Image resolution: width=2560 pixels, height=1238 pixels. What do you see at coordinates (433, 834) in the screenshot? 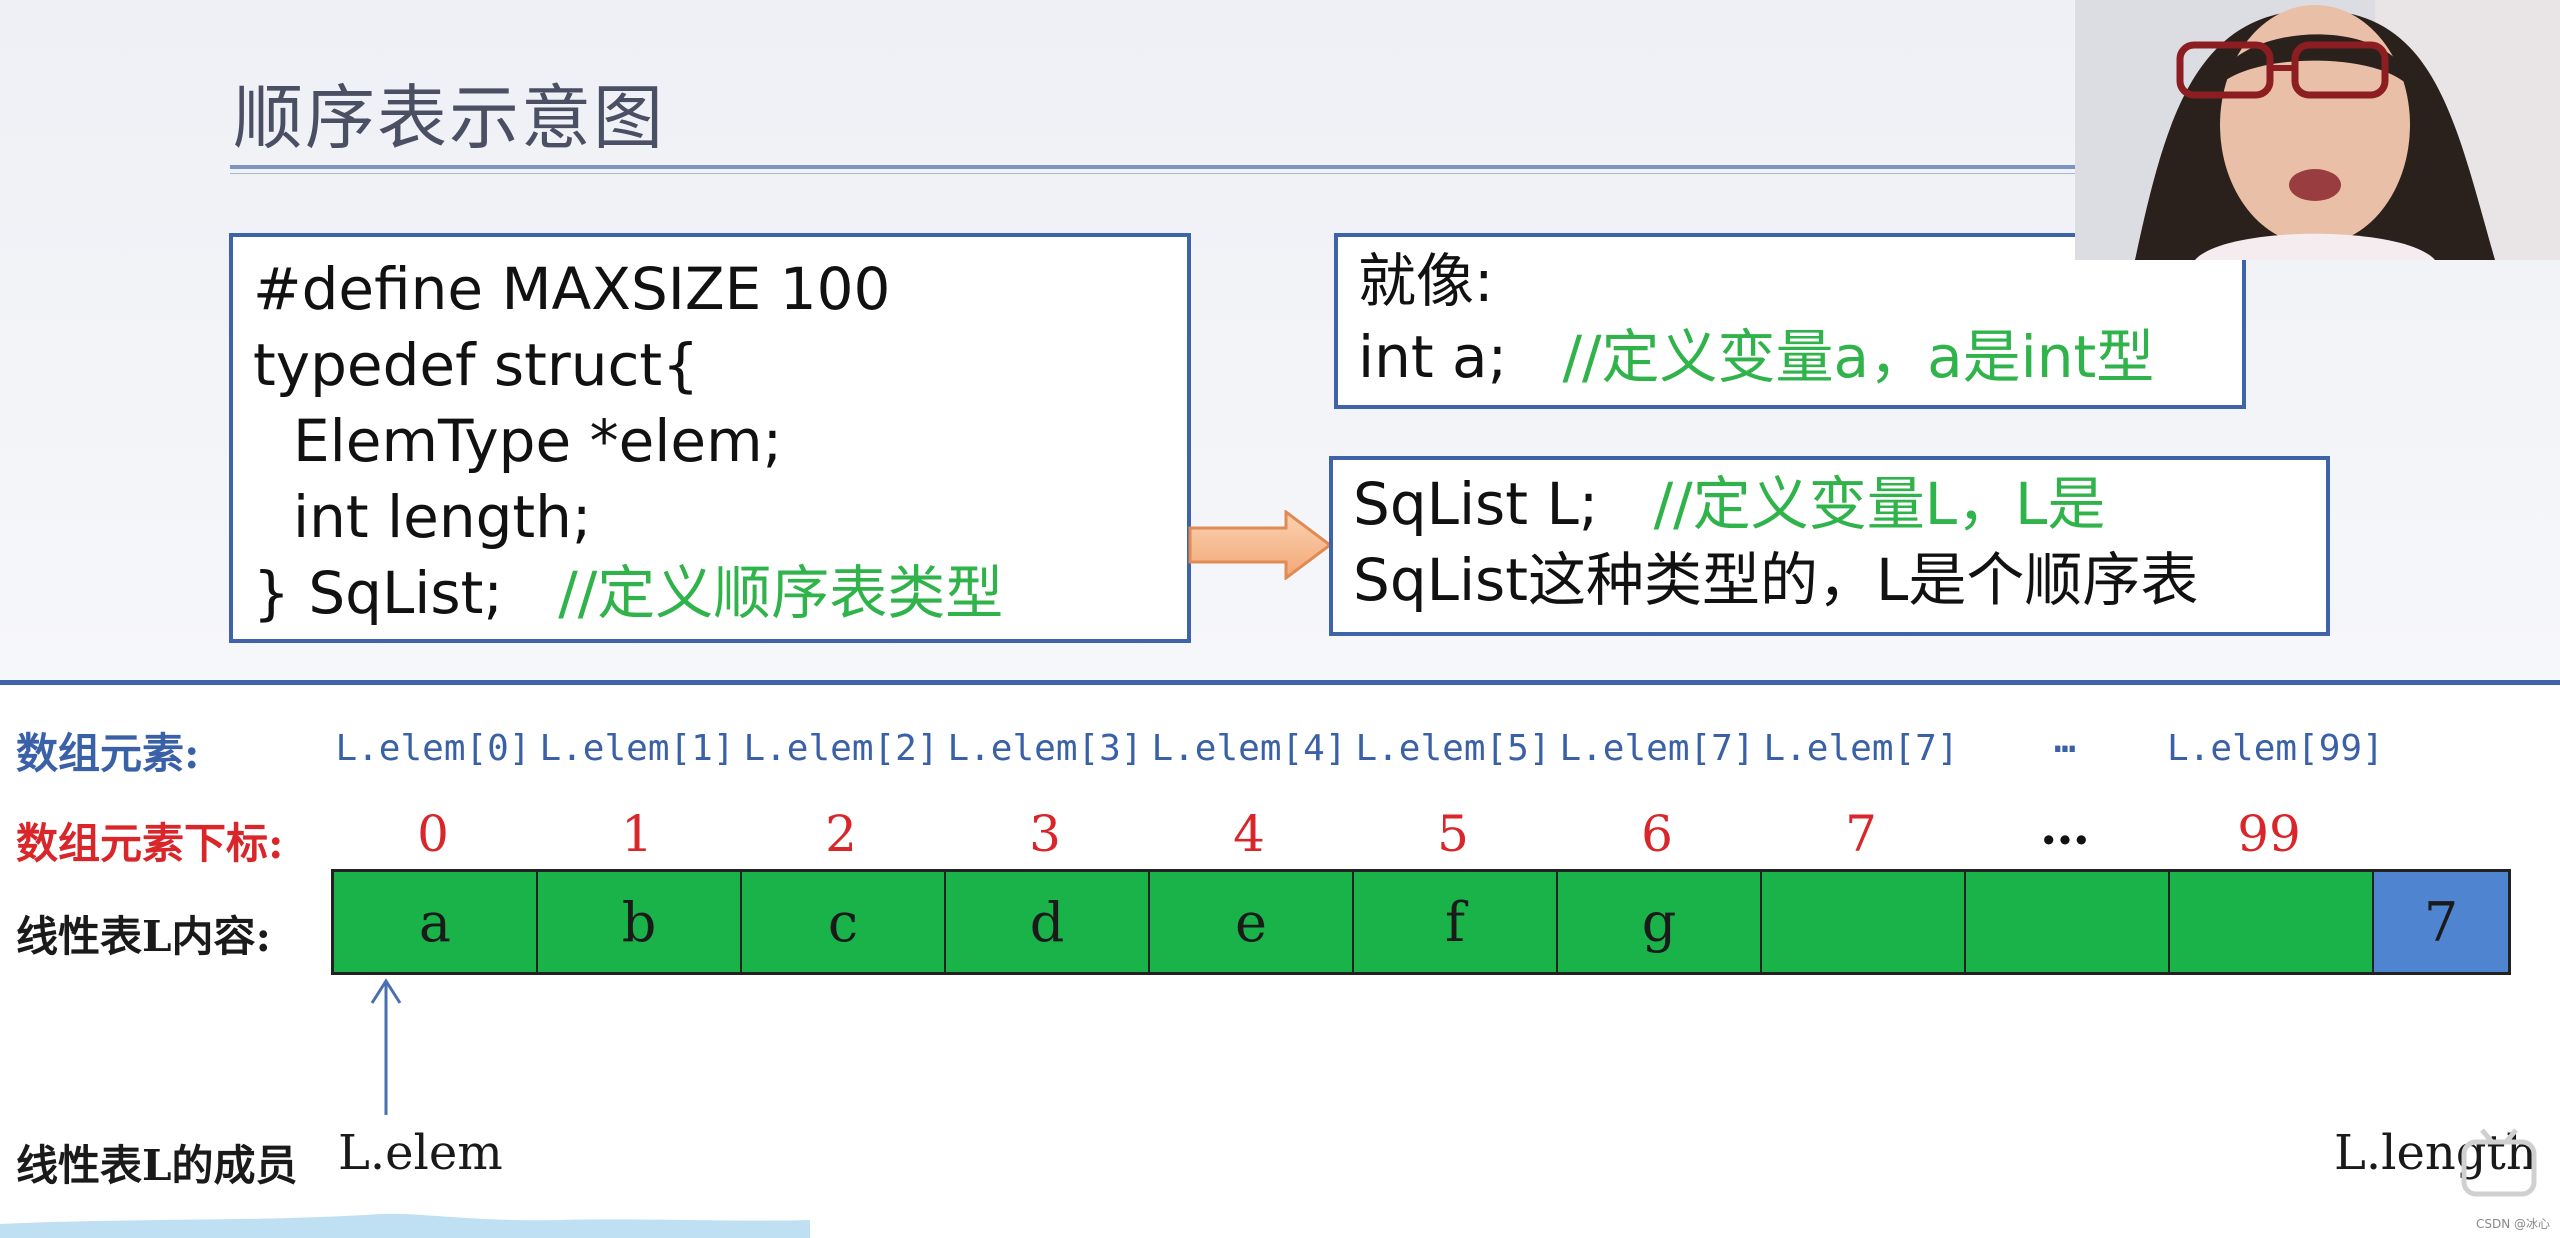
I see `index-0: 0` at bounding box center [433, 834].